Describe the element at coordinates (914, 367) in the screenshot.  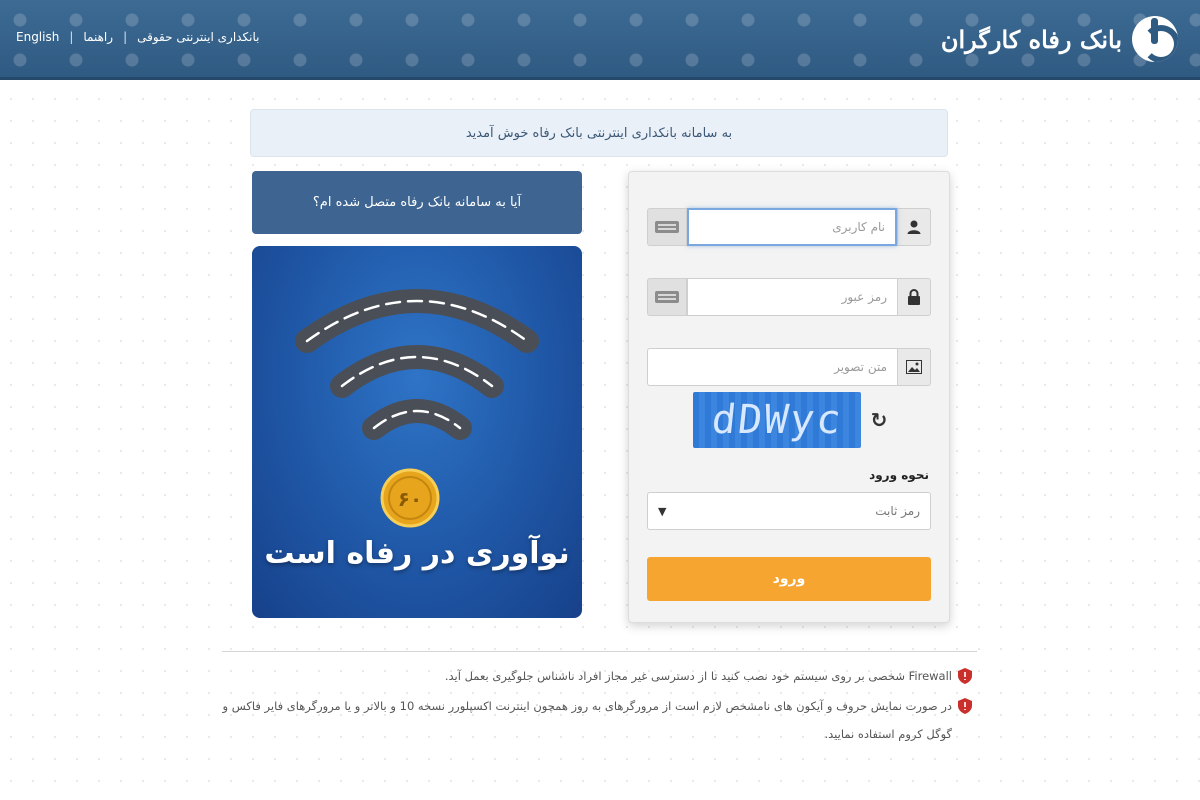
I see `image-icon` at that location.